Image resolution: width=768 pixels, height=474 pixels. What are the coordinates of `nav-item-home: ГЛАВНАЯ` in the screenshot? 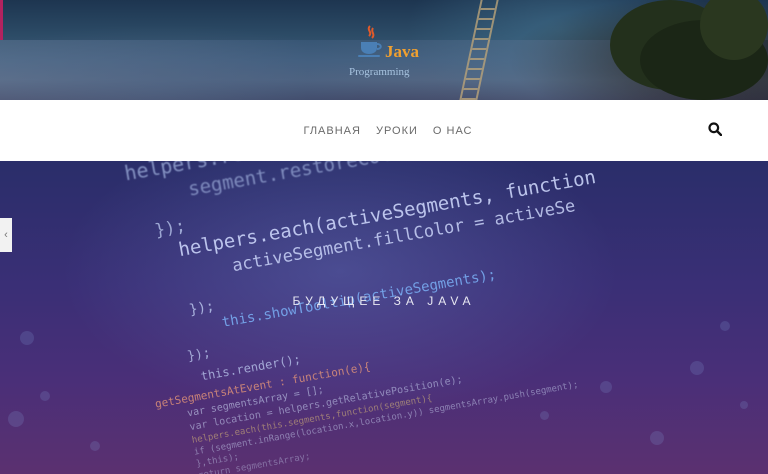 It's located at (331, 131).